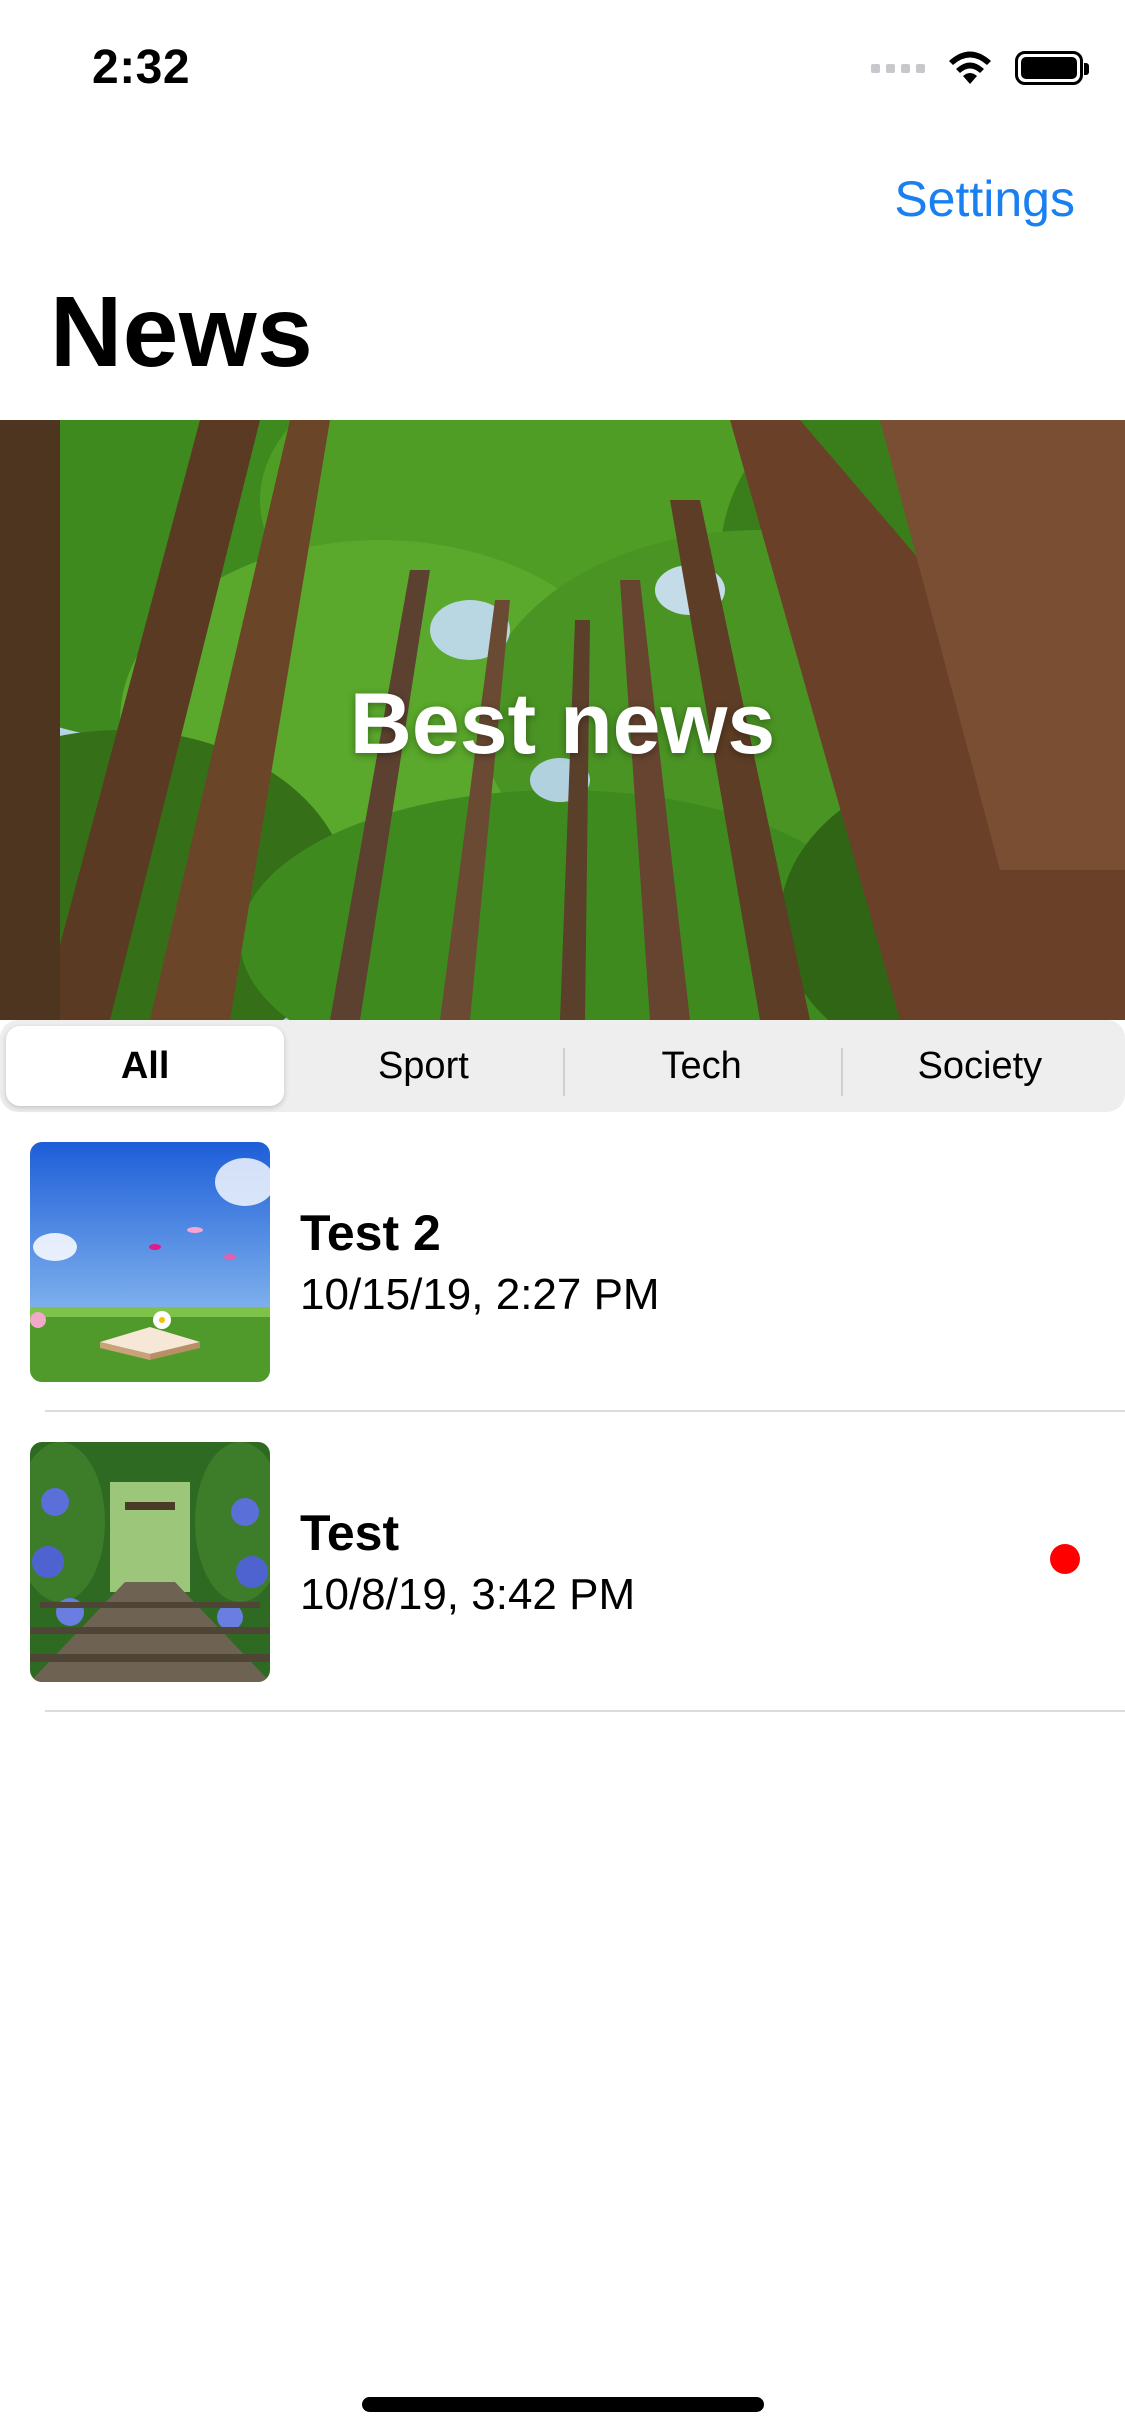  What do you see at coordinates (182, 332) in the screenshot?
I see `page-title: News` at bounding box center [182, 332].